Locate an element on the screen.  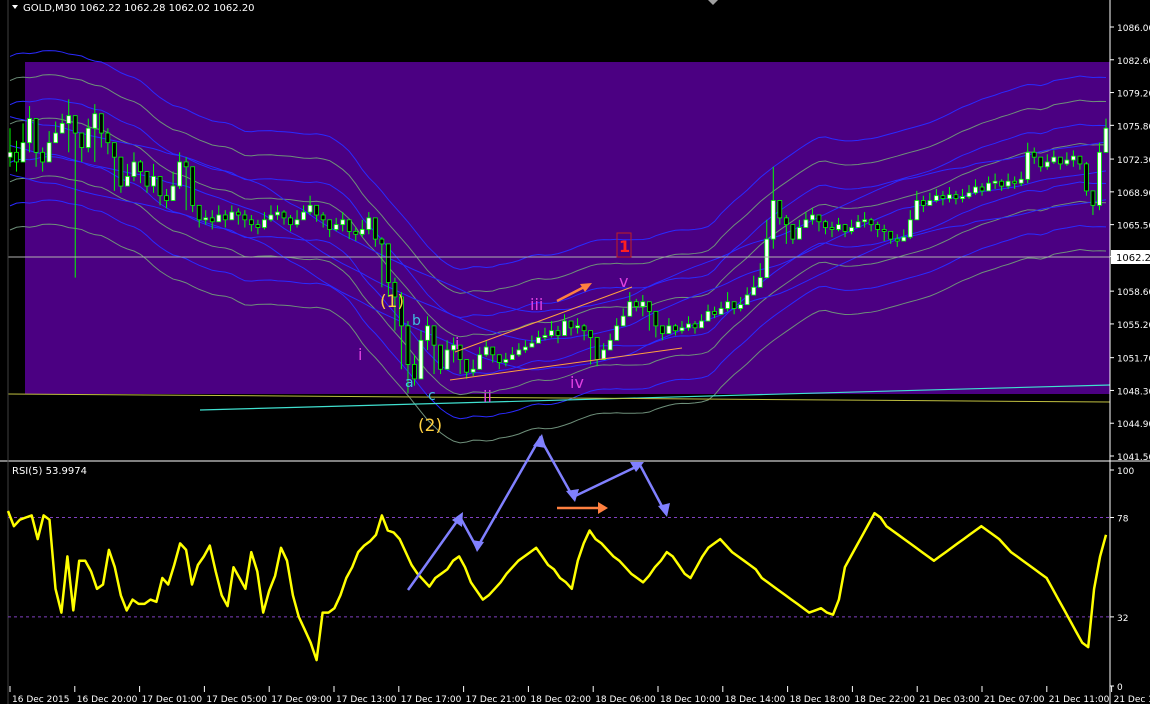
wave-label-1-gold: (1) is located at coordinates (392, 302).